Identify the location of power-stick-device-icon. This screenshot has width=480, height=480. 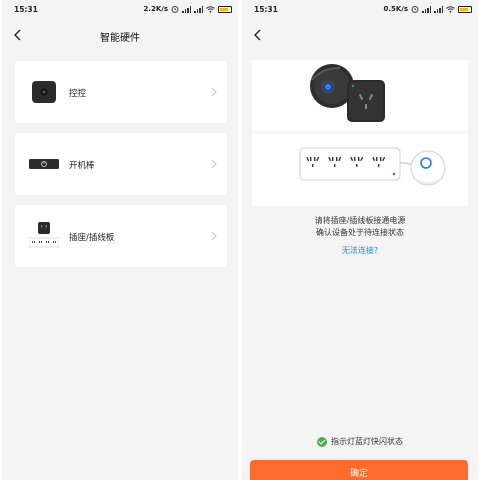
(44, 164).